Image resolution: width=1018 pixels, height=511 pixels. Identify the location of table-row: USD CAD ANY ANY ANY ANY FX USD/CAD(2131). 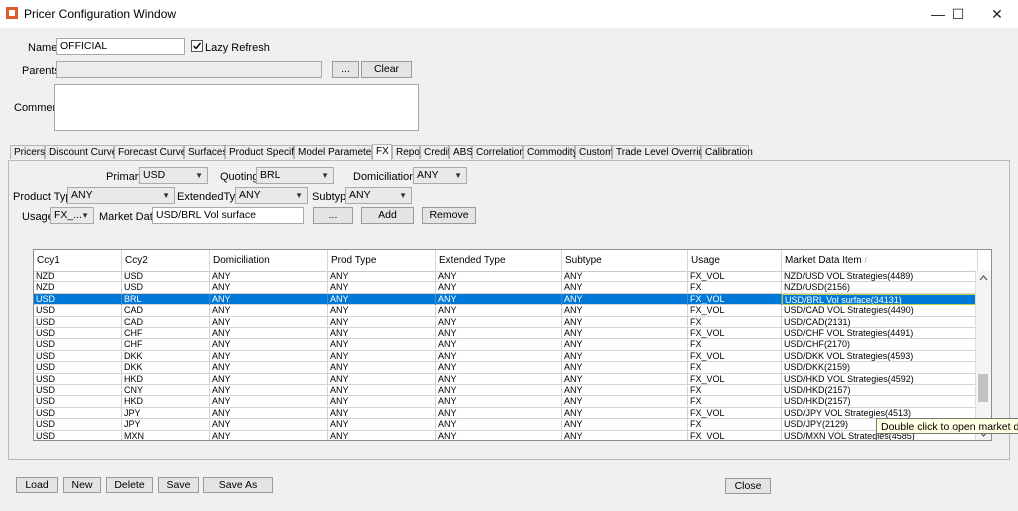
(506, 322).